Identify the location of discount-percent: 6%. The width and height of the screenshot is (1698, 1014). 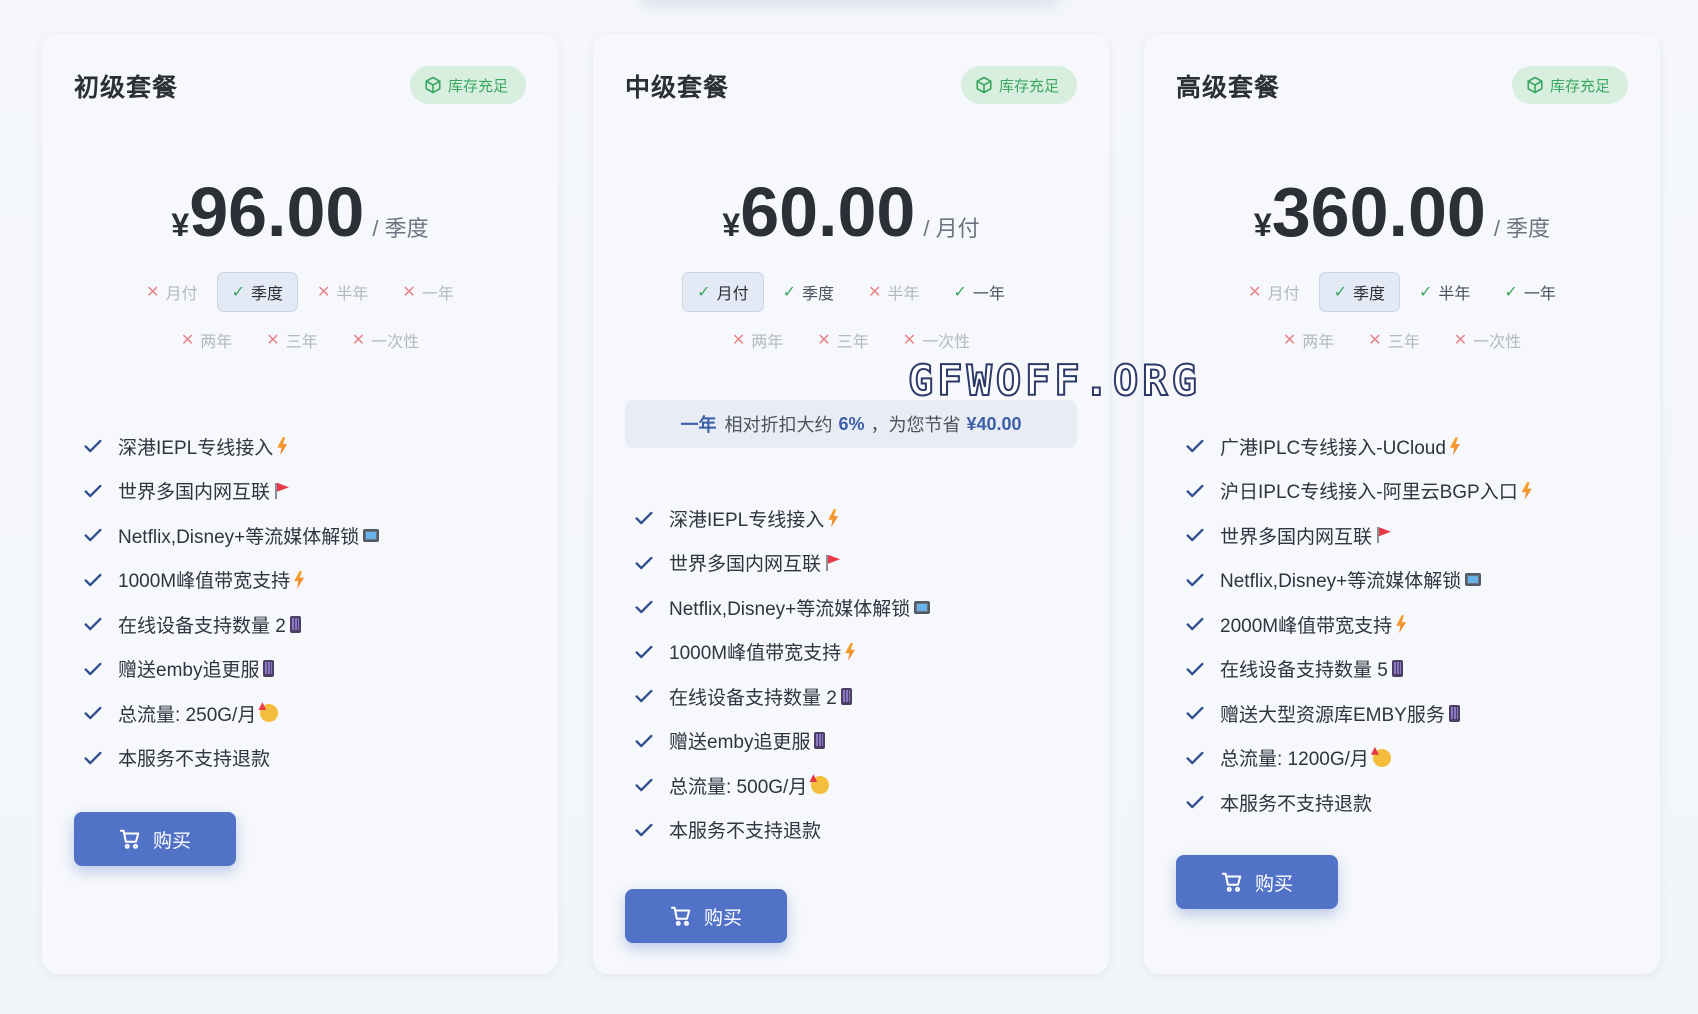
(851, 423).